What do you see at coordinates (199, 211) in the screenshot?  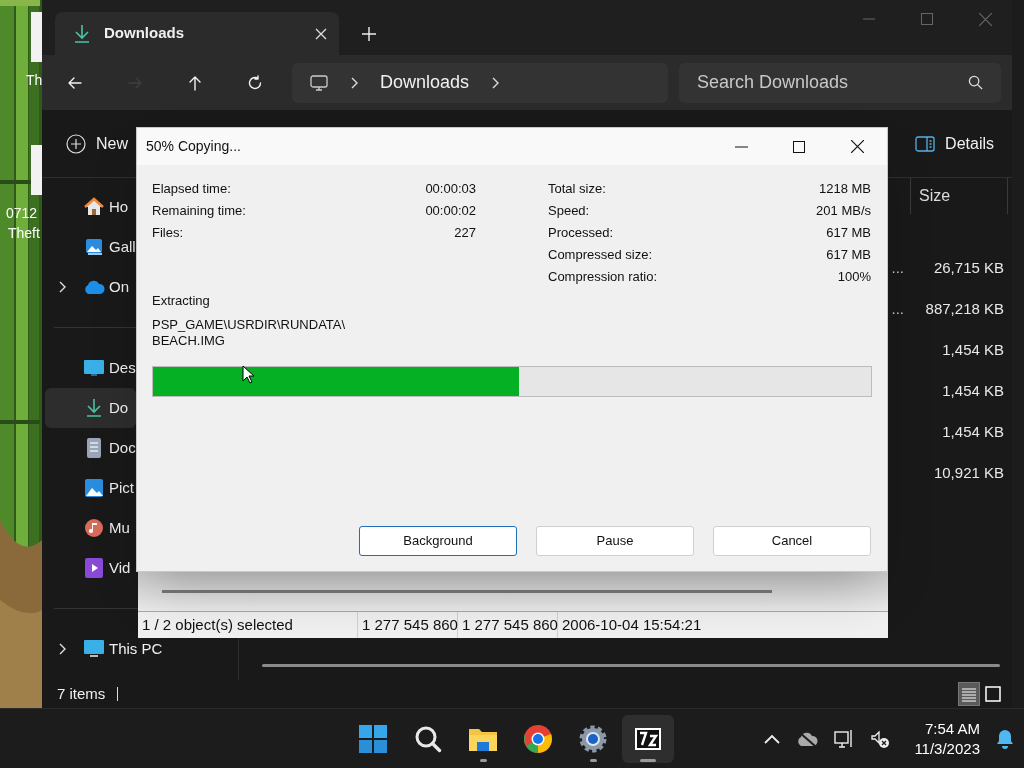 I see `stat-label: Remaining time:` at bounding box center [199, 211].